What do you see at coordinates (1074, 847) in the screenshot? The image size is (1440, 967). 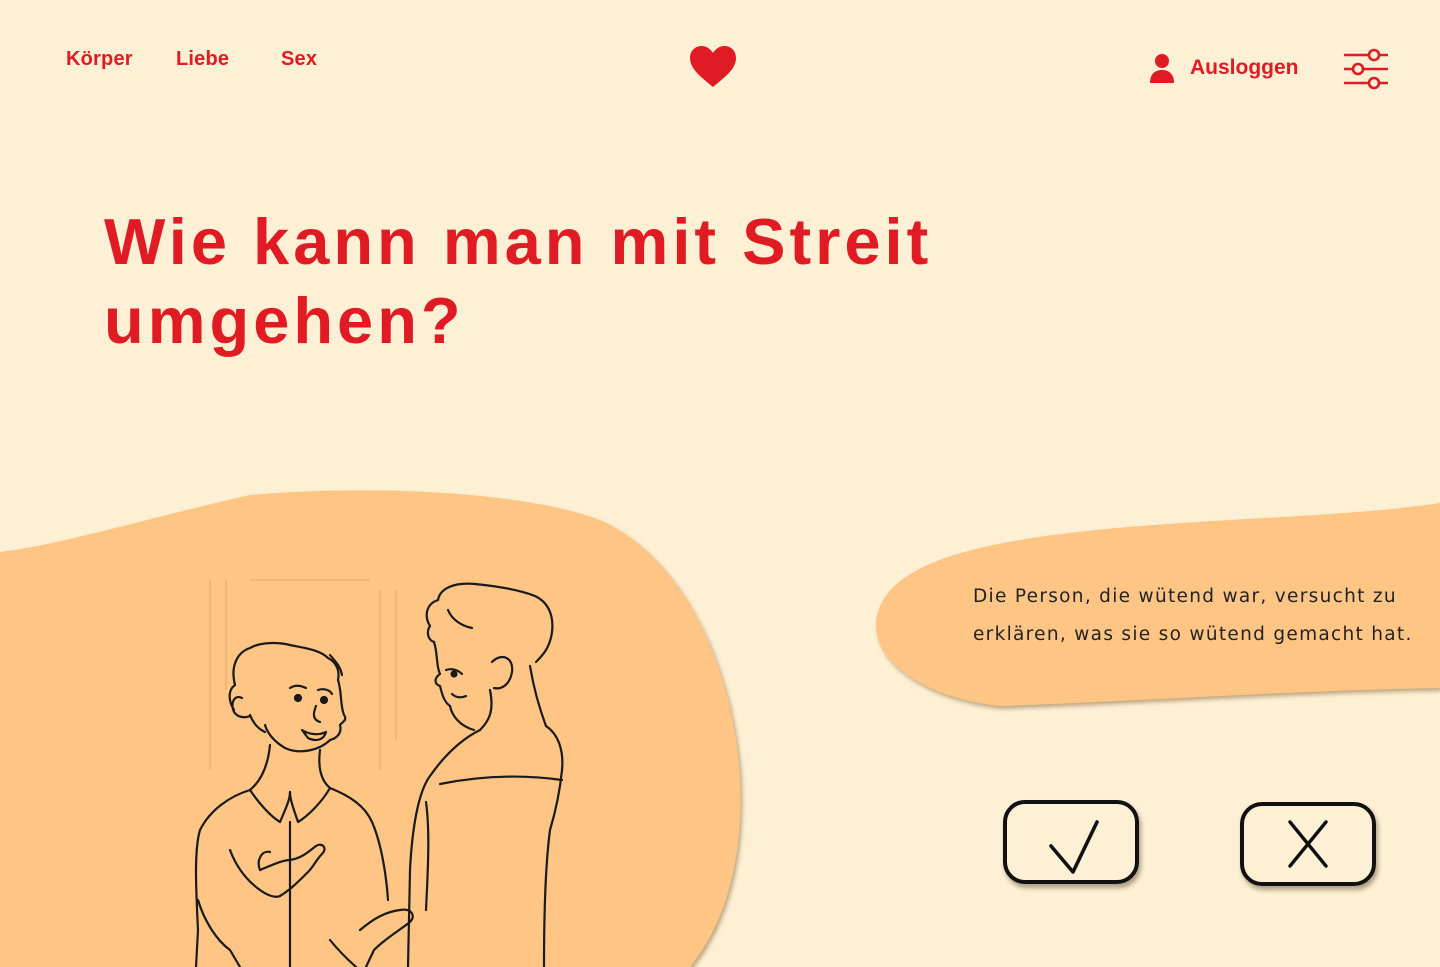 I see `checkmark-icon` at bounding box center [1074, 847].